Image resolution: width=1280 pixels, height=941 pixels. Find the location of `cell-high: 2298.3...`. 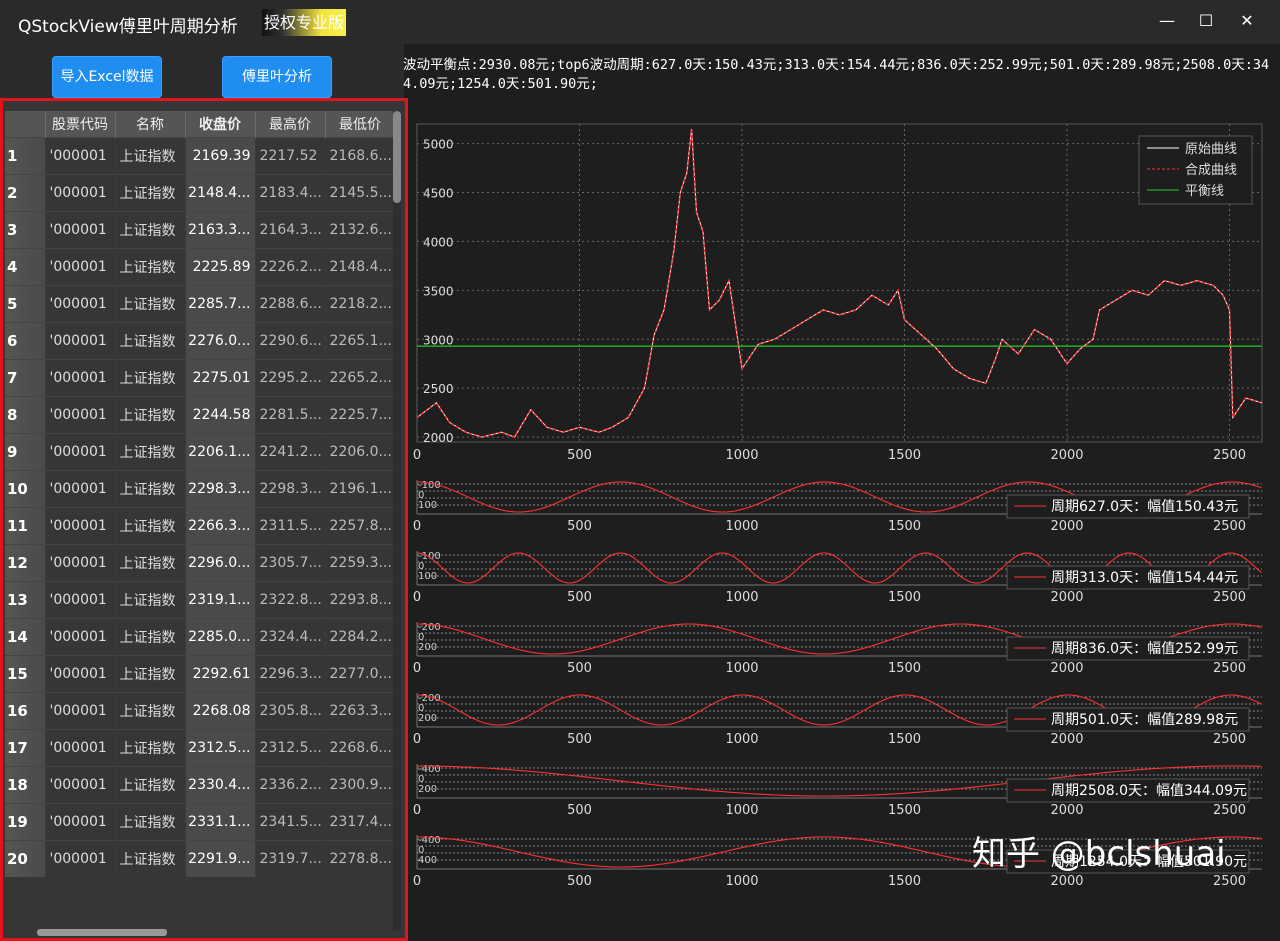

cell-high: 2298.3... is located at coordinates (290, 488).